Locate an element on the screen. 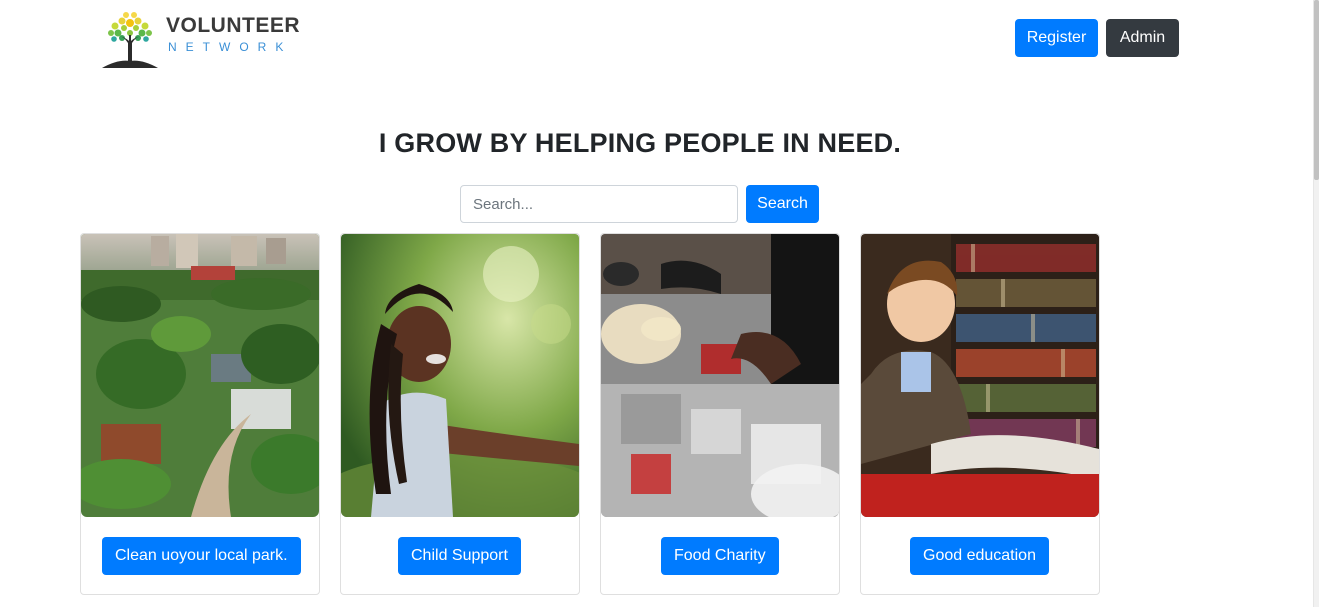 This screenshot has width=1319, height=607. hero-title: I GROW BY HELPING PEOPLE IN NEED. is located at coordinates (640, 143).